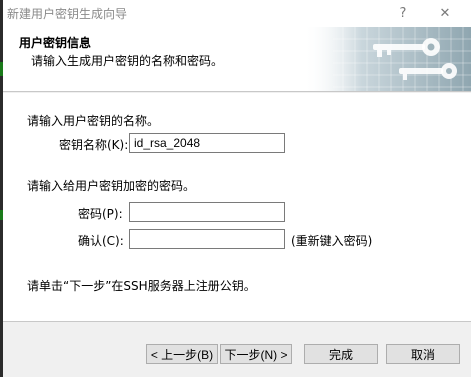  What do you see at coordinates (341, 354) in the screenshot?
I see `finish-button: 完成` at bounding box center [341, 354].